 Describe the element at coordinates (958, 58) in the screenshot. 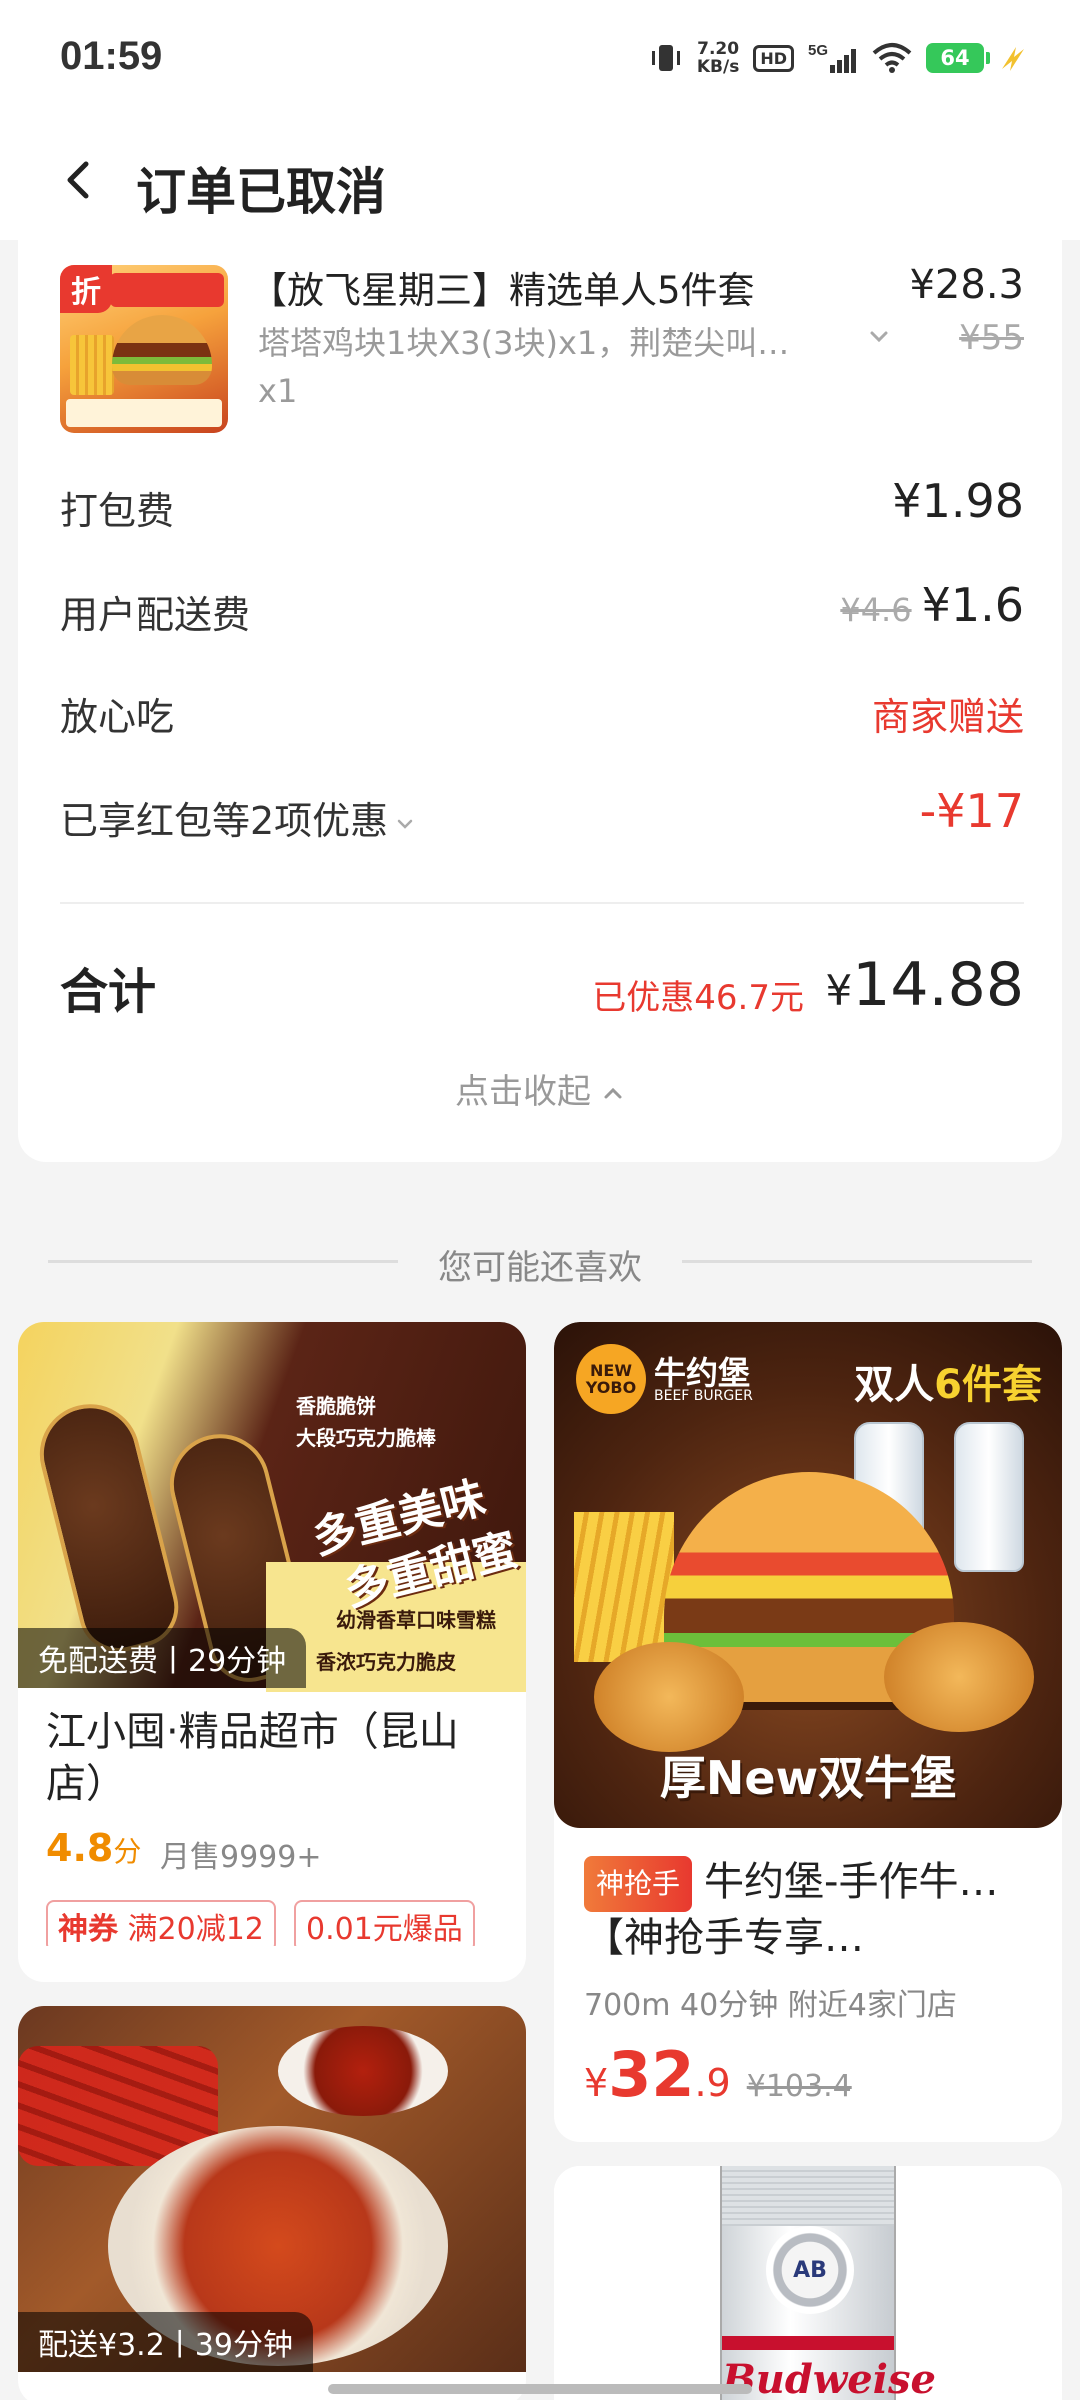

I see `battery-icon: 64` at that location.